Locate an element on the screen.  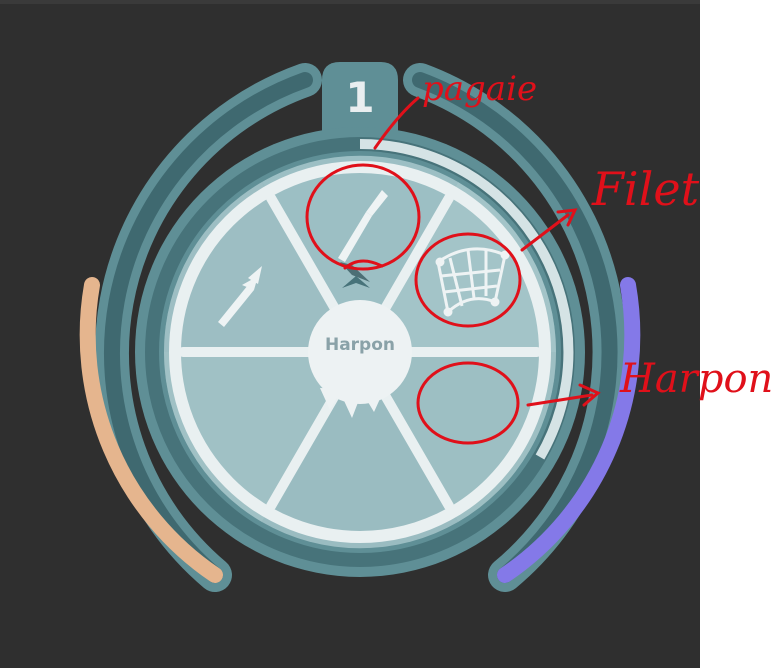
annotation-filet: Filet is located at coordinates (645, 189).